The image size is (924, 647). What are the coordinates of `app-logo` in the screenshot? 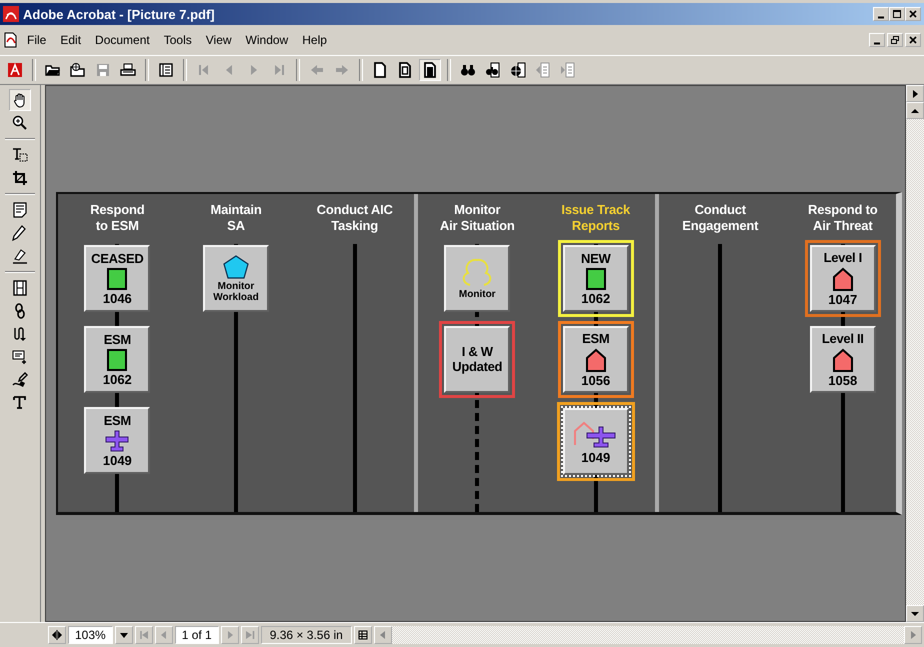 It's located at (11, 14).